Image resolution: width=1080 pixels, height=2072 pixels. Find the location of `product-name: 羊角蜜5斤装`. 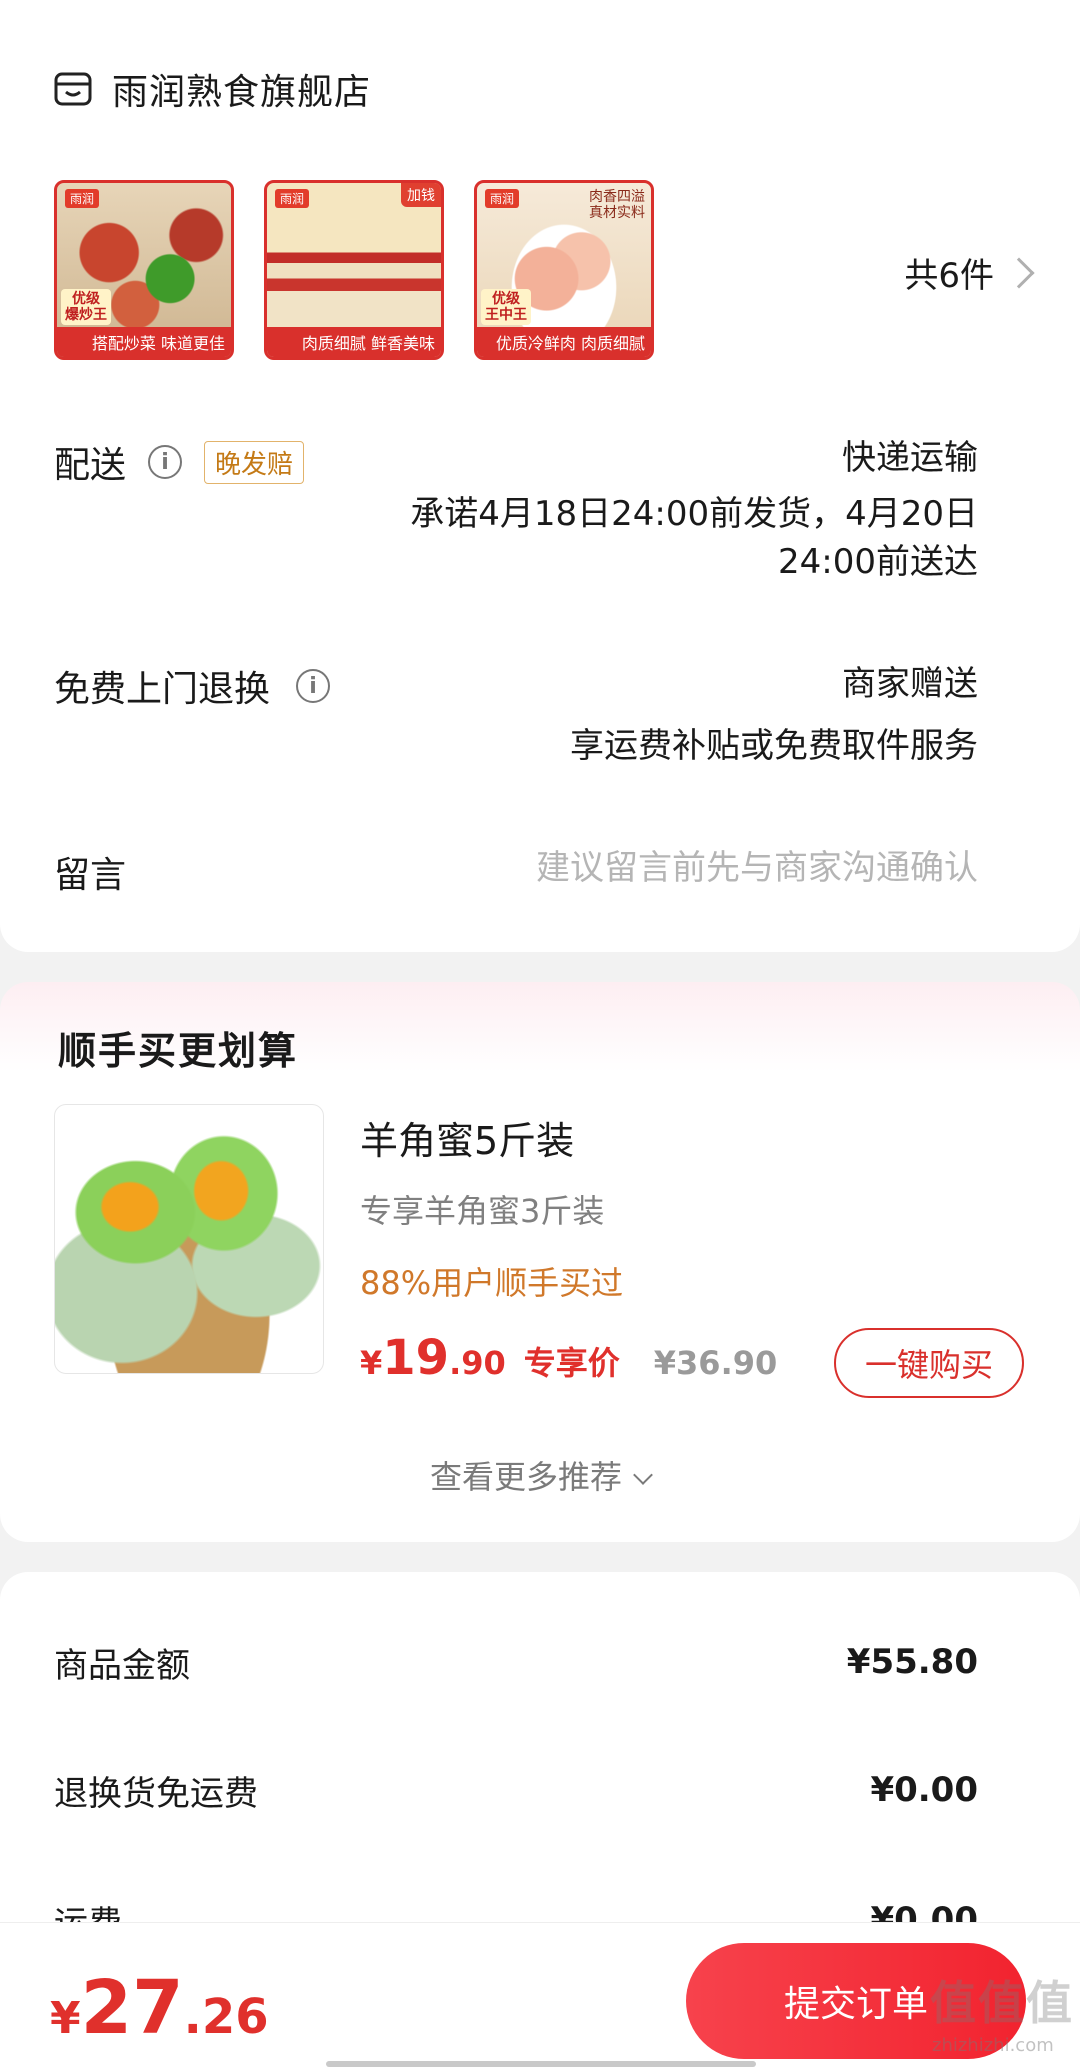

product-name: 羊角蜜5斤装 is located at coordinates (467, 1137).